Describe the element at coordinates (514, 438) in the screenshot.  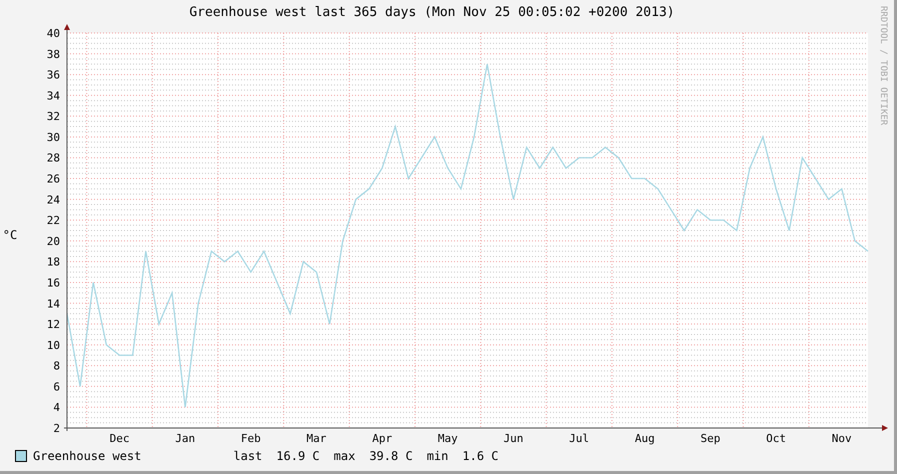
I see `x-tick-label: Jun` at that location.